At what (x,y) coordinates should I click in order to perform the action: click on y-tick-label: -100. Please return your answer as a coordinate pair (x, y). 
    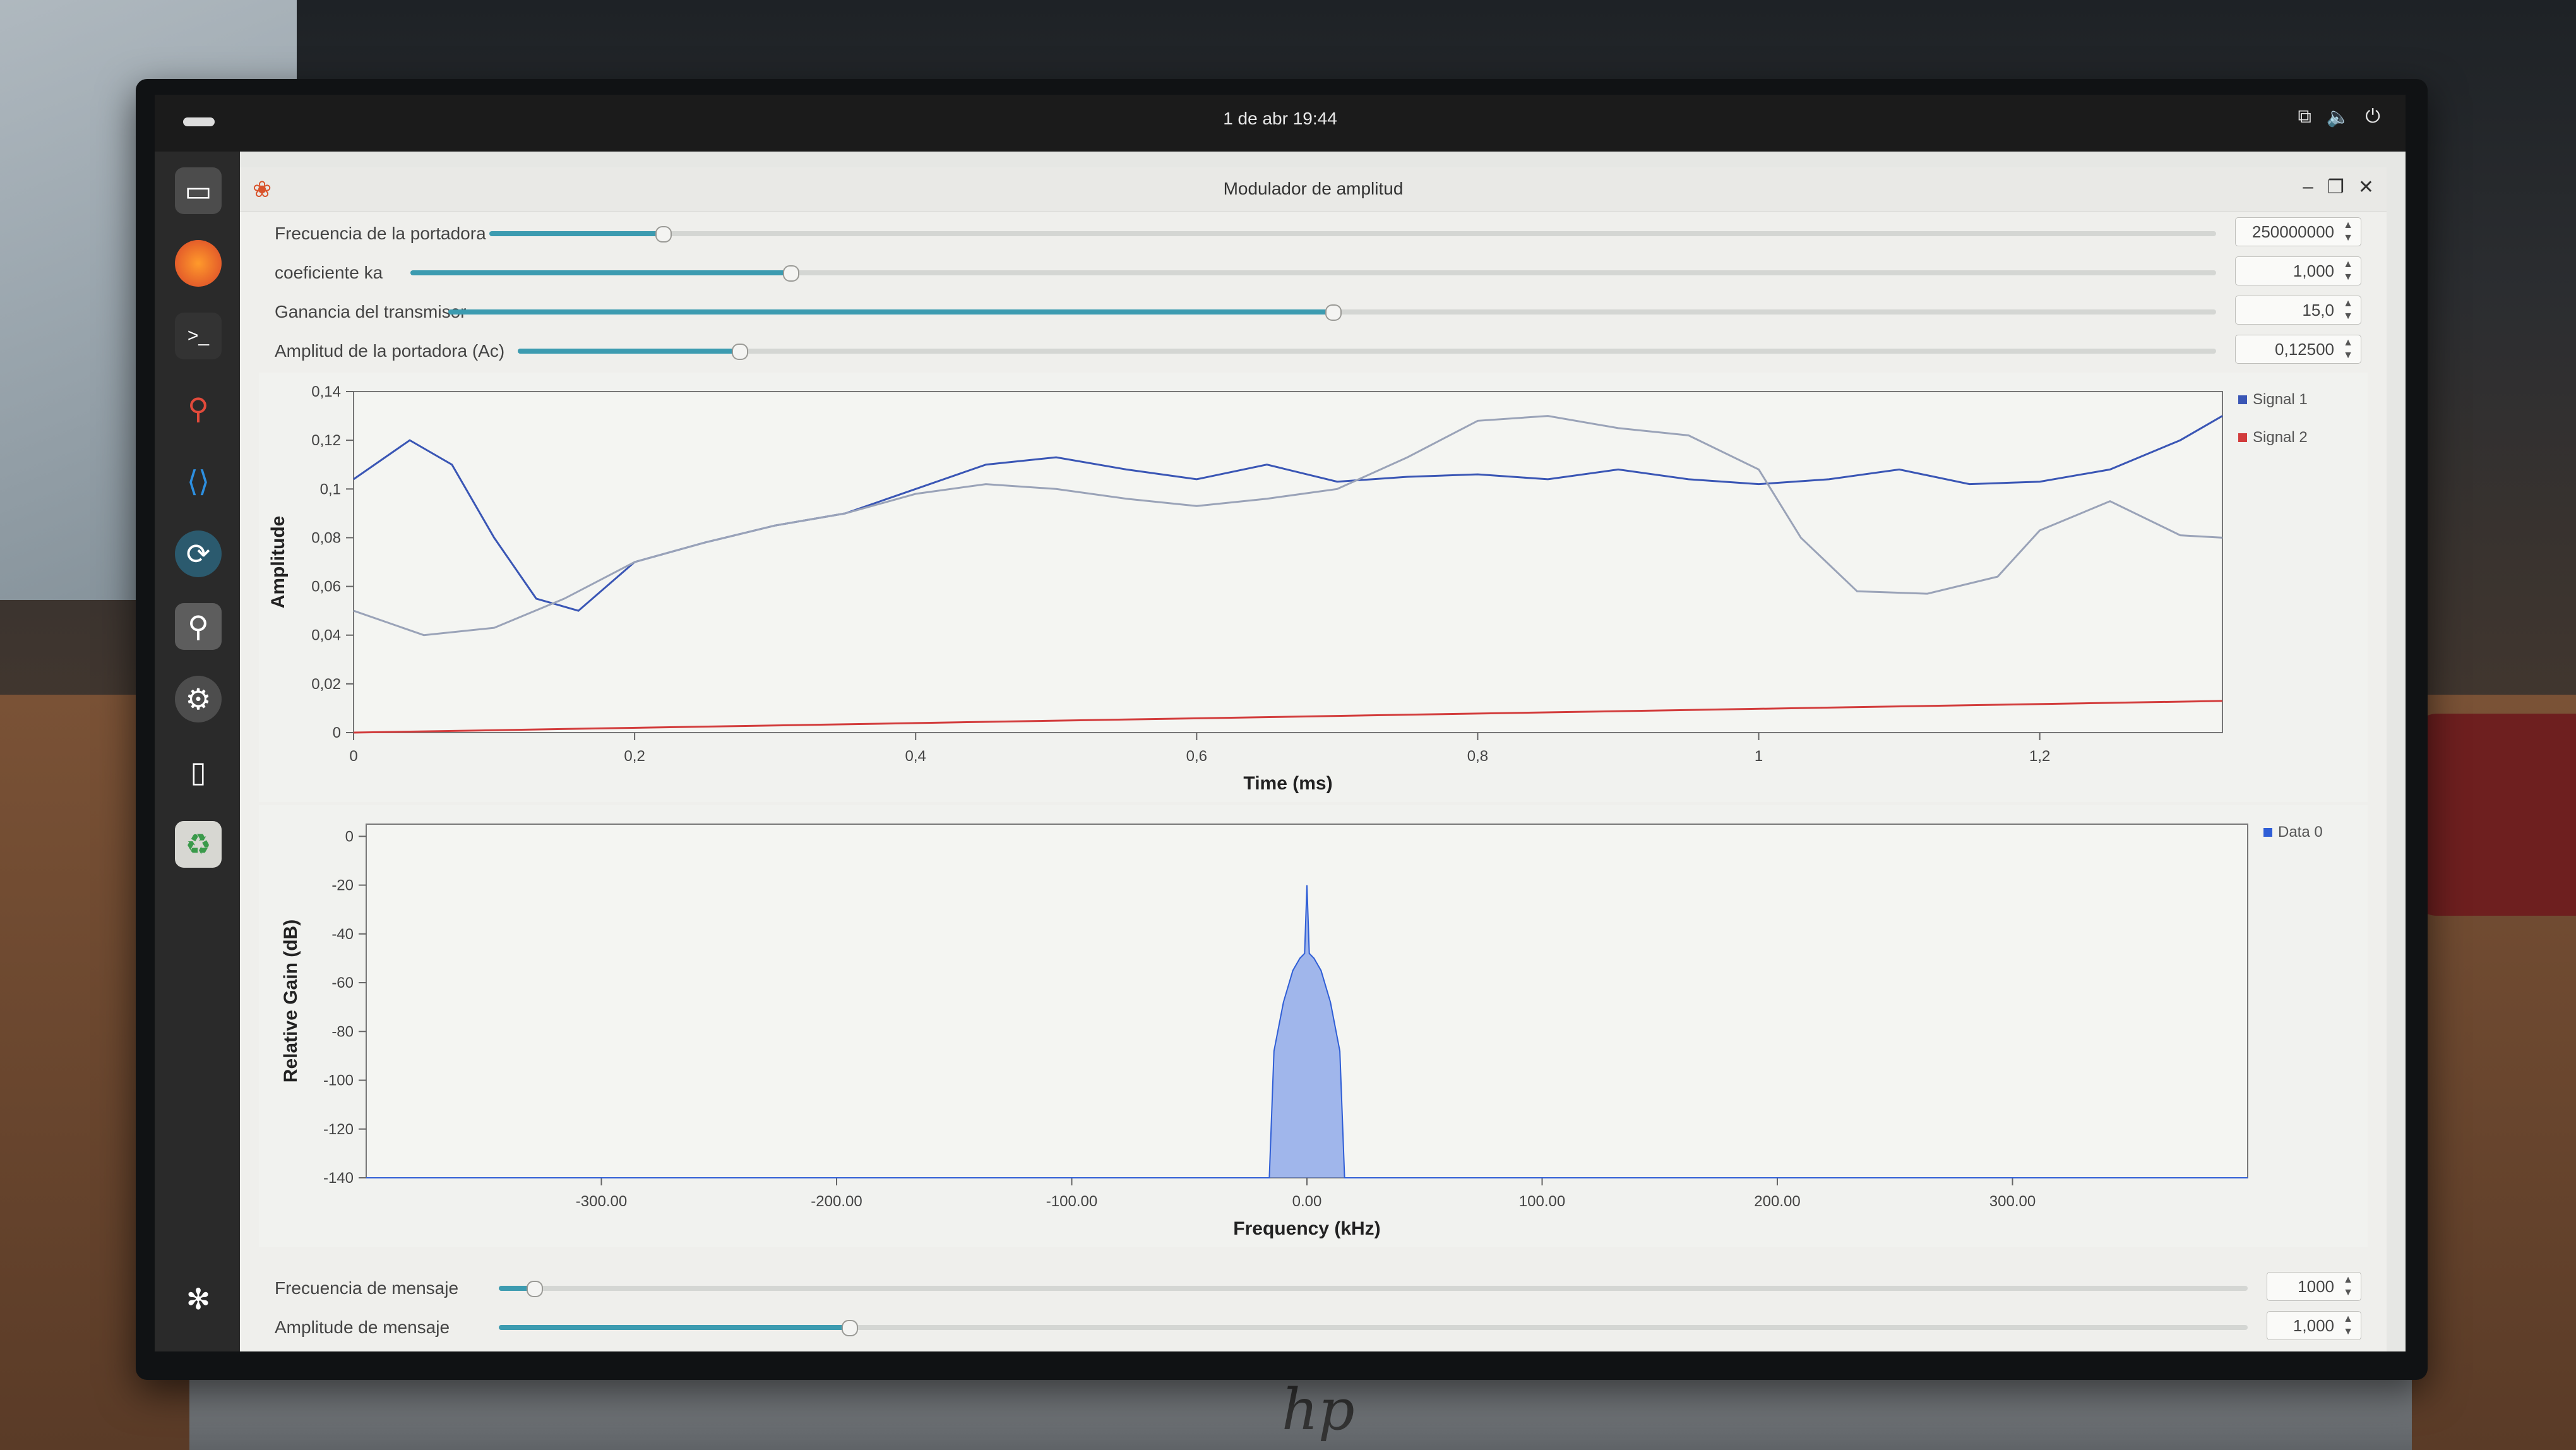
    Looking at the image, I should click on (338, 1080).